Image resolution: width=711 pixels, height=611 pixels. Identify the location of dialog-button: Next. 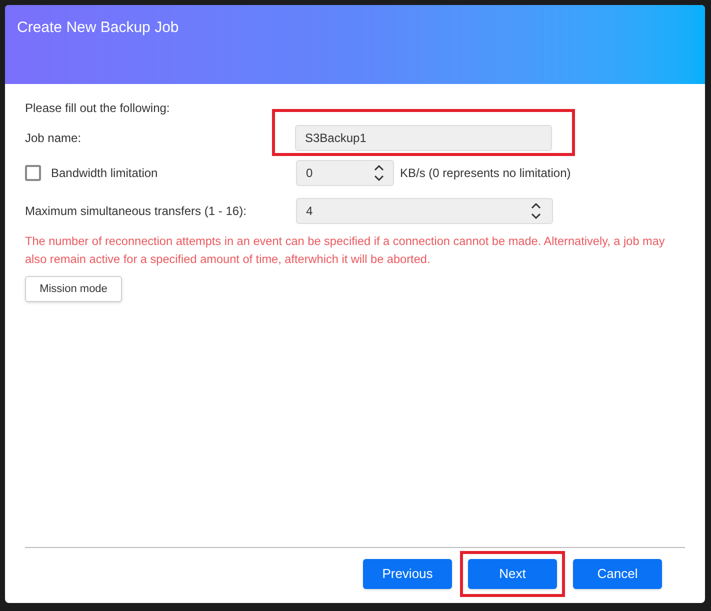
(512, 574).